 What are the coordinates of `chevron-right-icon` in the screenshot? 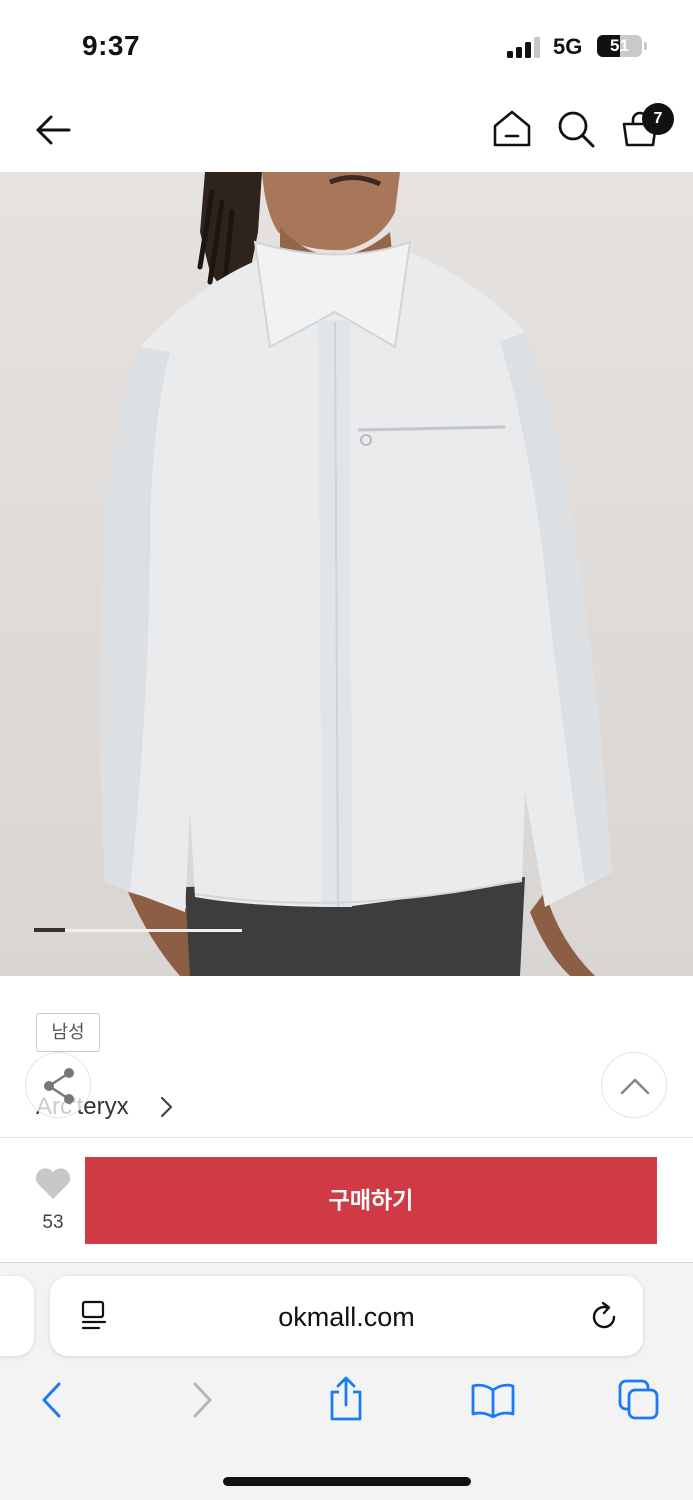 It's located at (166, 1107).